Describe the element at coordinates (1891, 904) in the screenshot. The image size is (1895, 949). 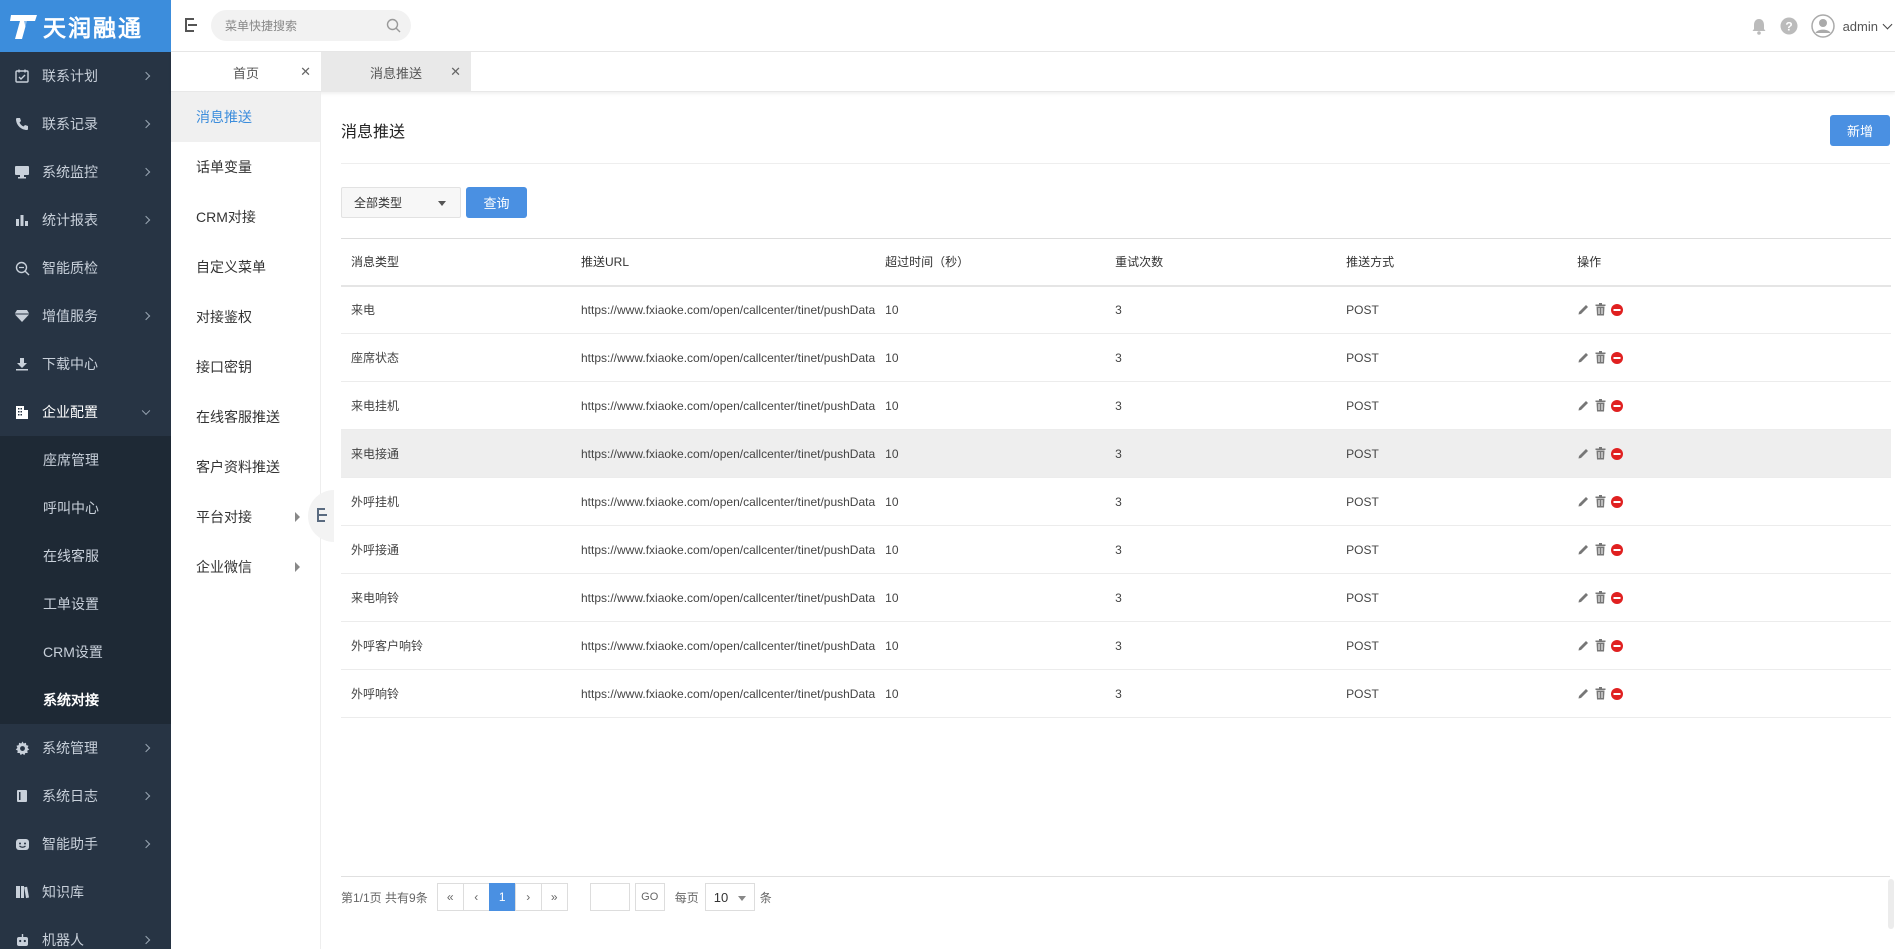
I see `scrollbar-thumb` at that location.